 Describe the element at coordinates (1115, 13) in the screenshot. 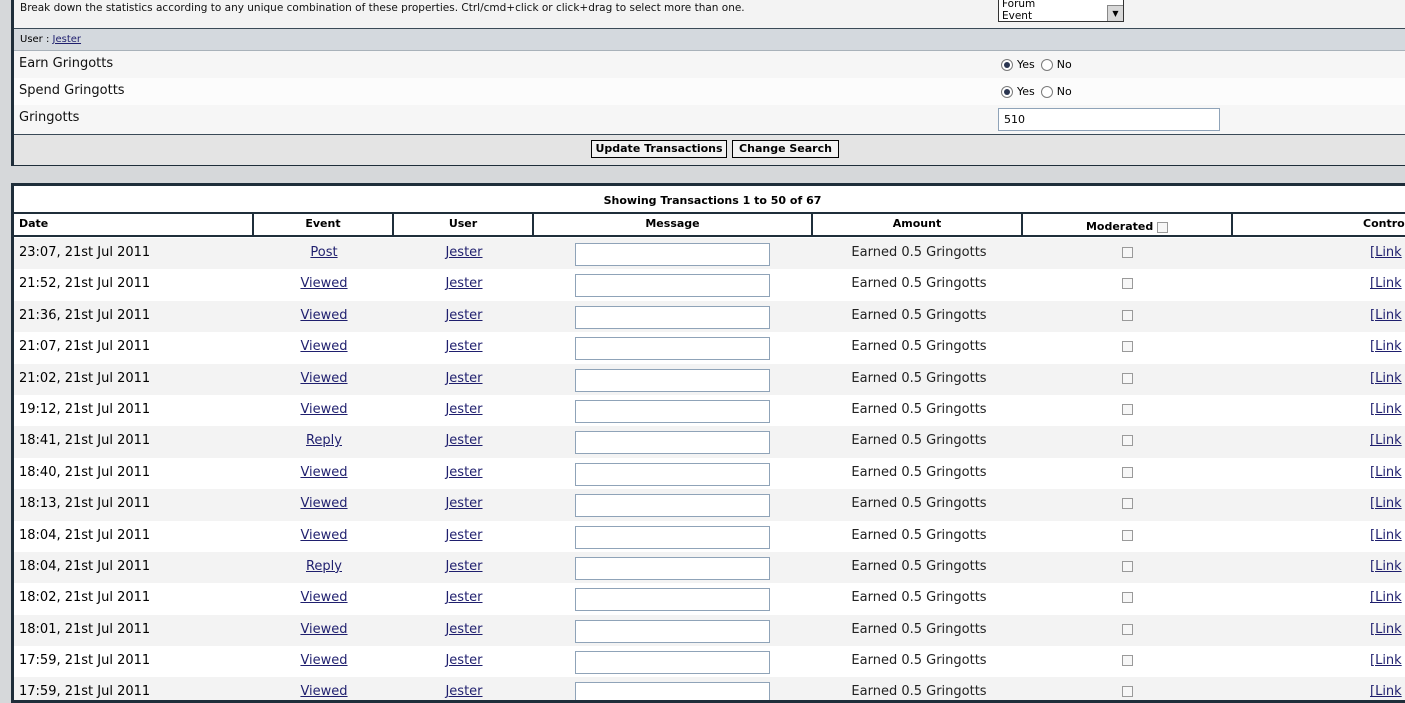

I see `scroll-down-arrow-icon: ▼` at that location.